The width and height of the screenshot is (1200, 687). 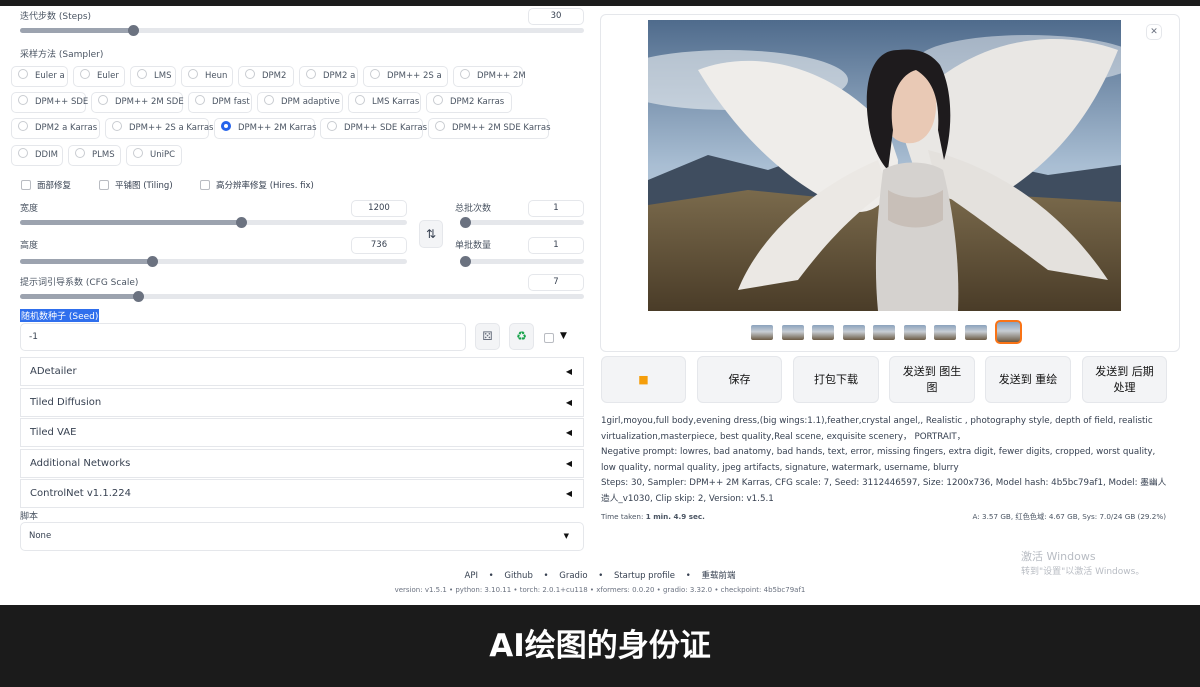 What do you see at coordinates (94, 155) in the screenshot?
I see `sampler-option: PLMS` at bounding box center [94, 155].